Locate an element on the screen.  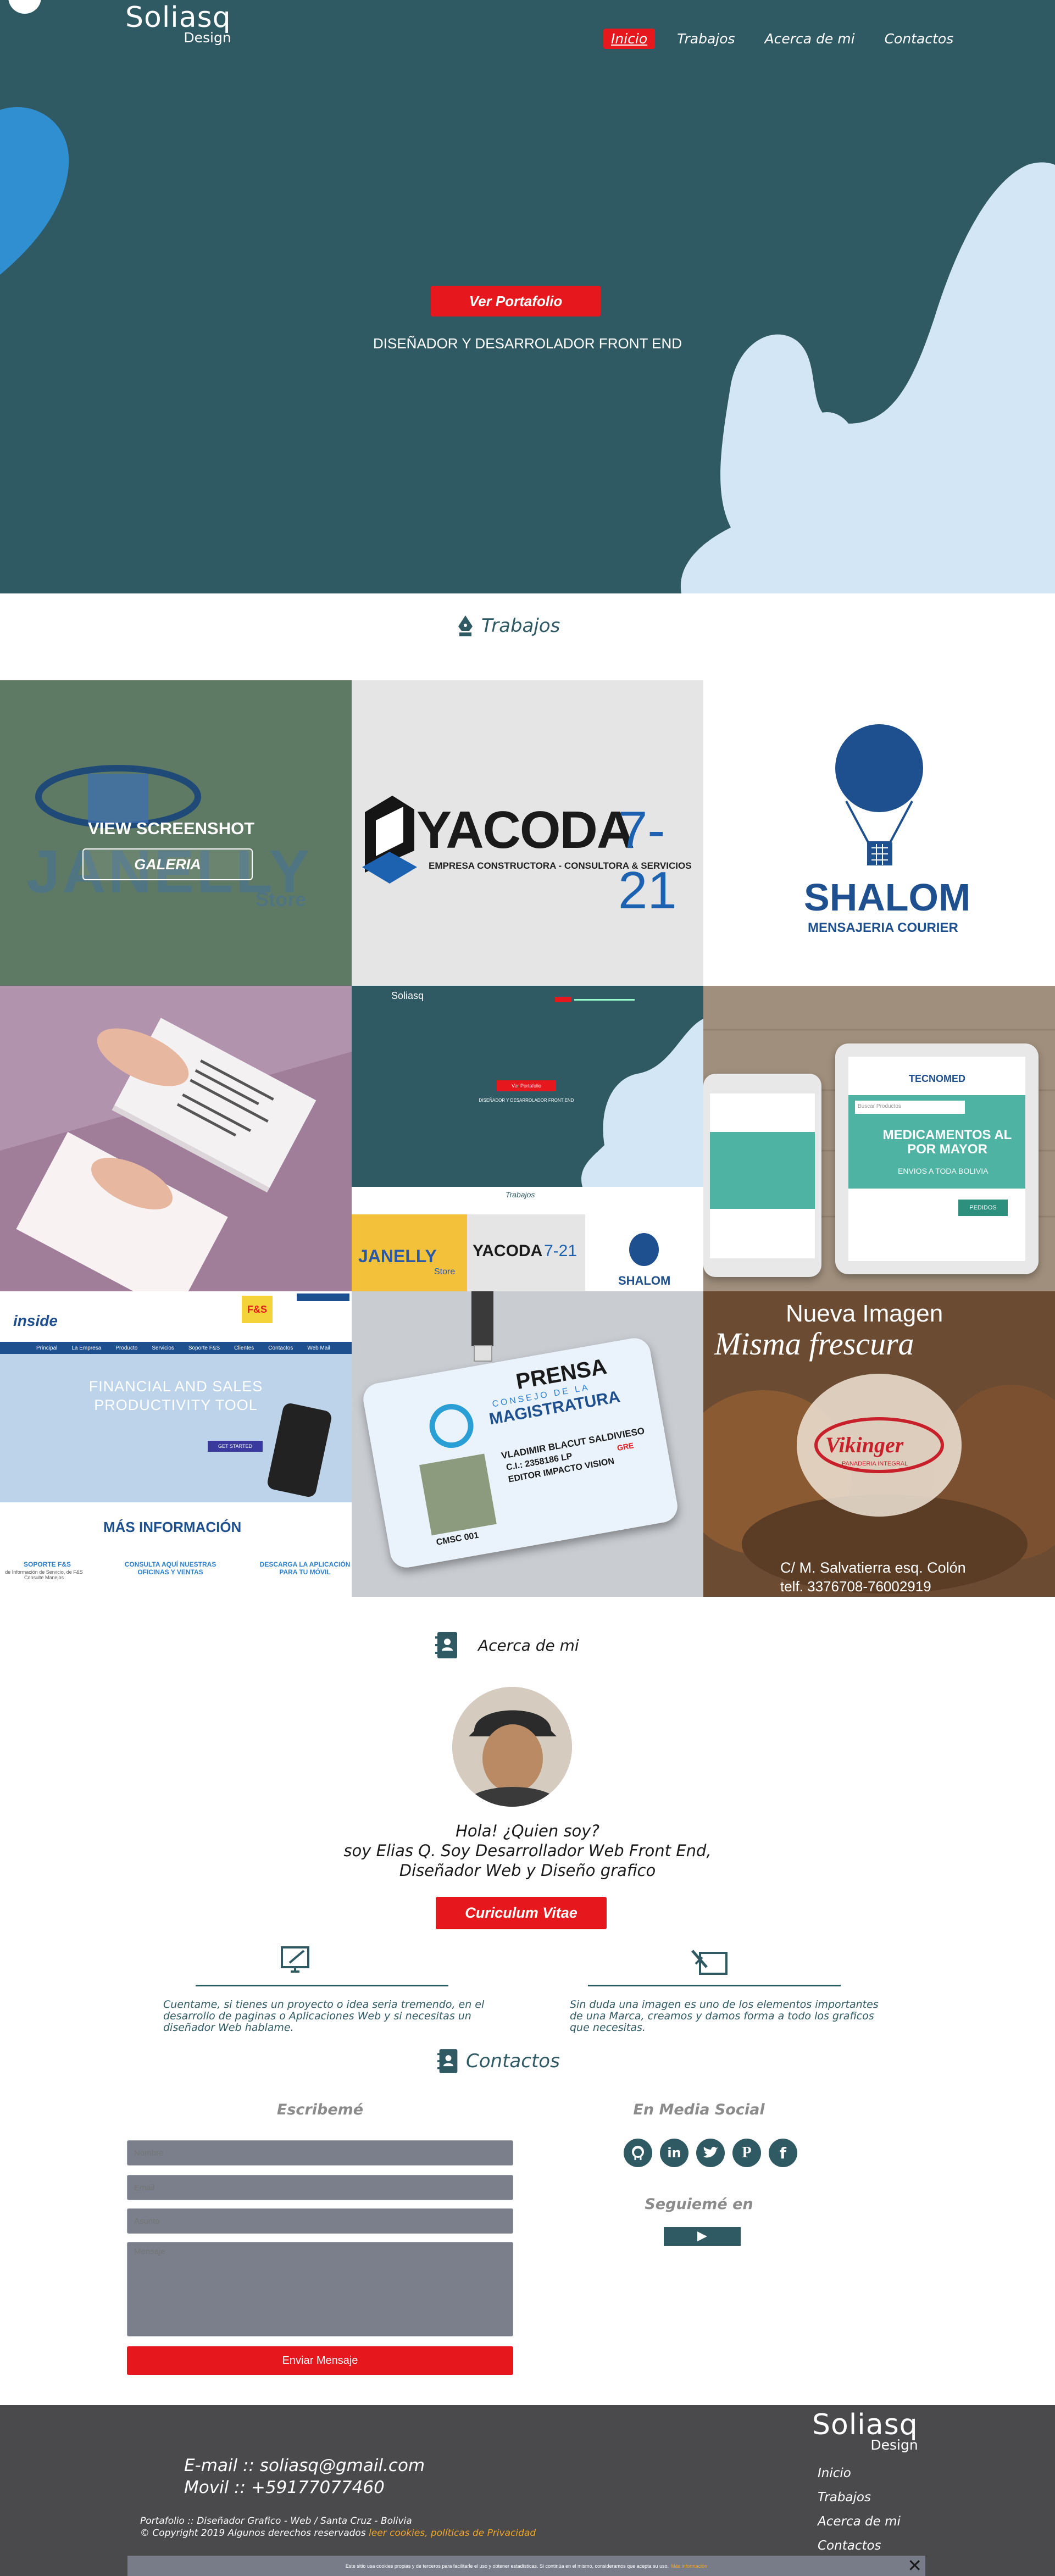
inside-brand: inside is located at coordinates (35, 1320).